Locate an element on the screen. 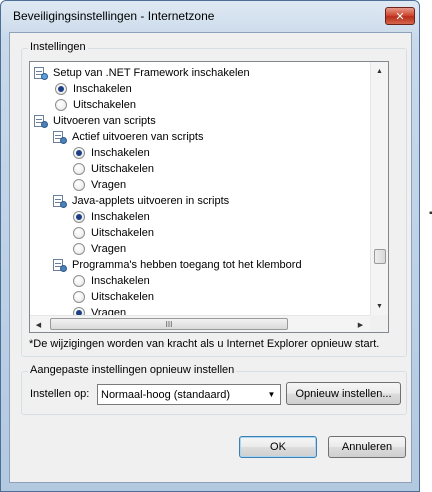  settings-category: Uitvoeren van scripts is located at coordinates (94, 121).